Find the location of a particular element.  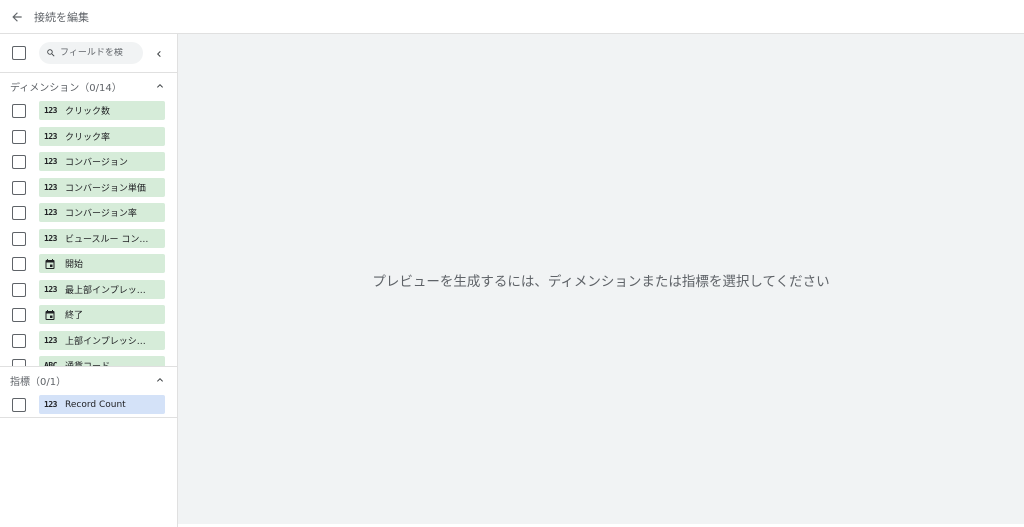

metric-list: 123 Record Count is located at coordinates (88, 405).